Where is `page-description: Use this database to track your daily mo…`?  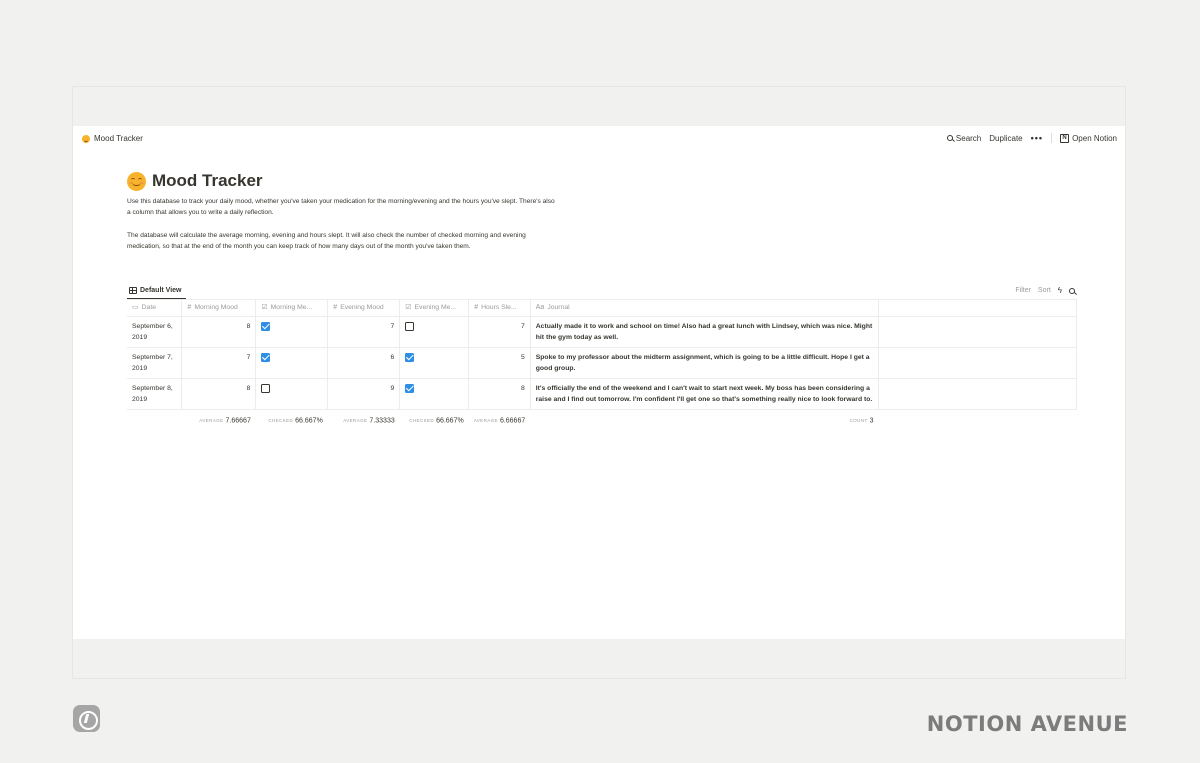 page-description: Use this database to track your daily mo… is located at coordinates (342, 224).